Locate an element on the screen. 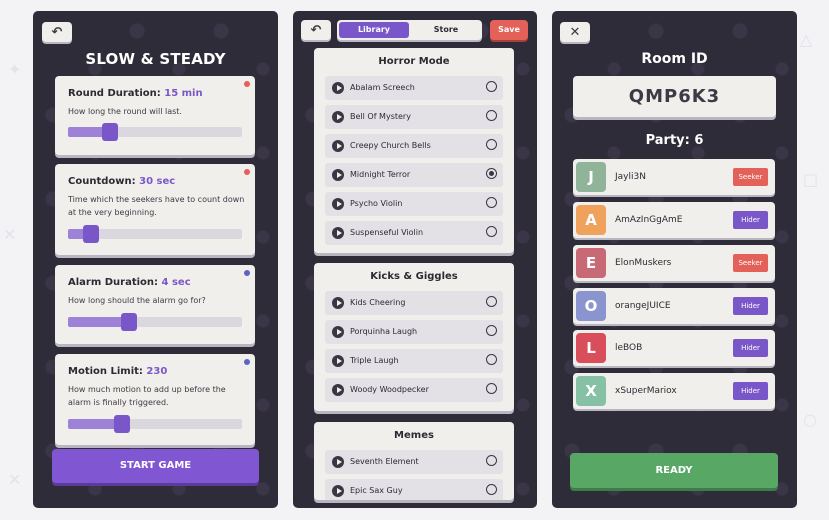  sound-row: Abalam Screech is located at coordinates (414, 88).